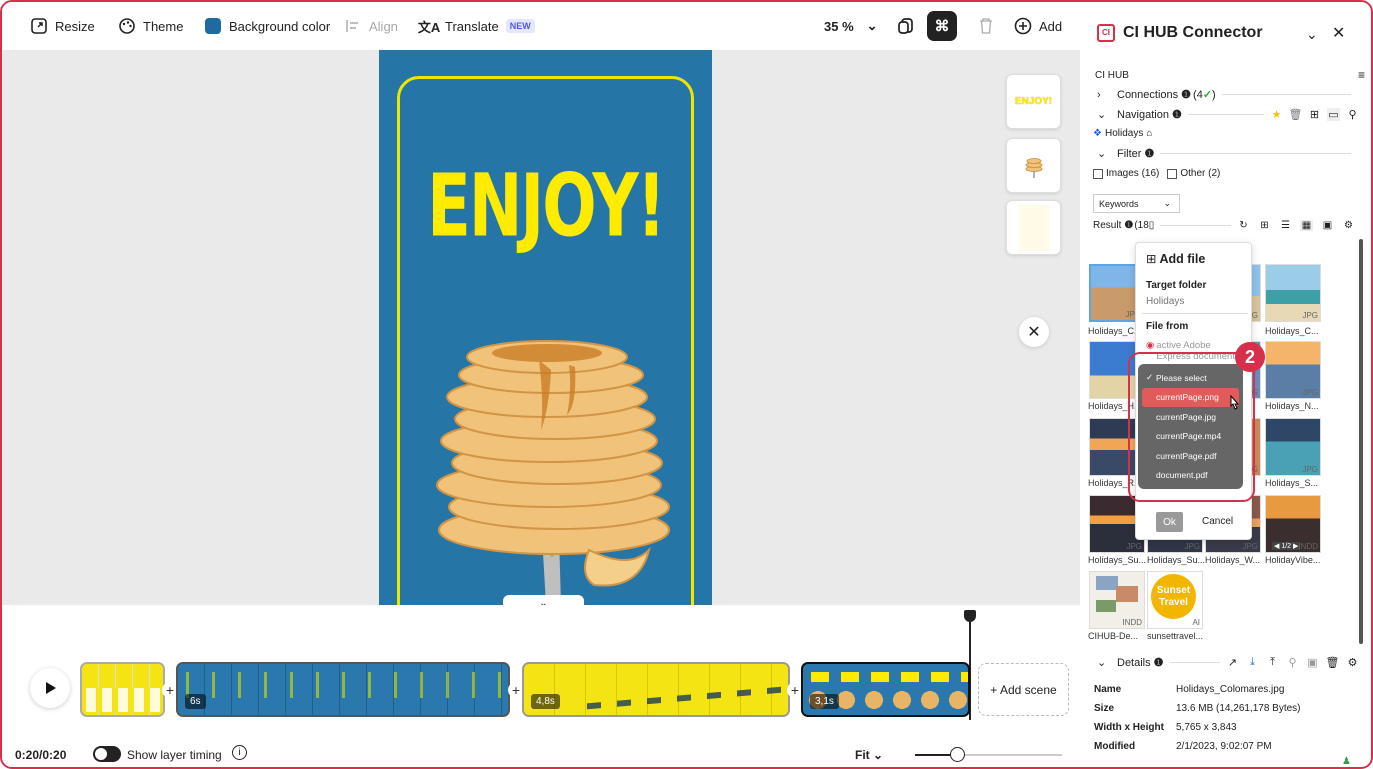 This screenshot has height=769, width=1373. What do you see at coordinates (1293, 524) in the screenshot?
I see `asset-thumbnail: ◀ 1/2 ▶ INDD` at bounding box center [1293, 524].